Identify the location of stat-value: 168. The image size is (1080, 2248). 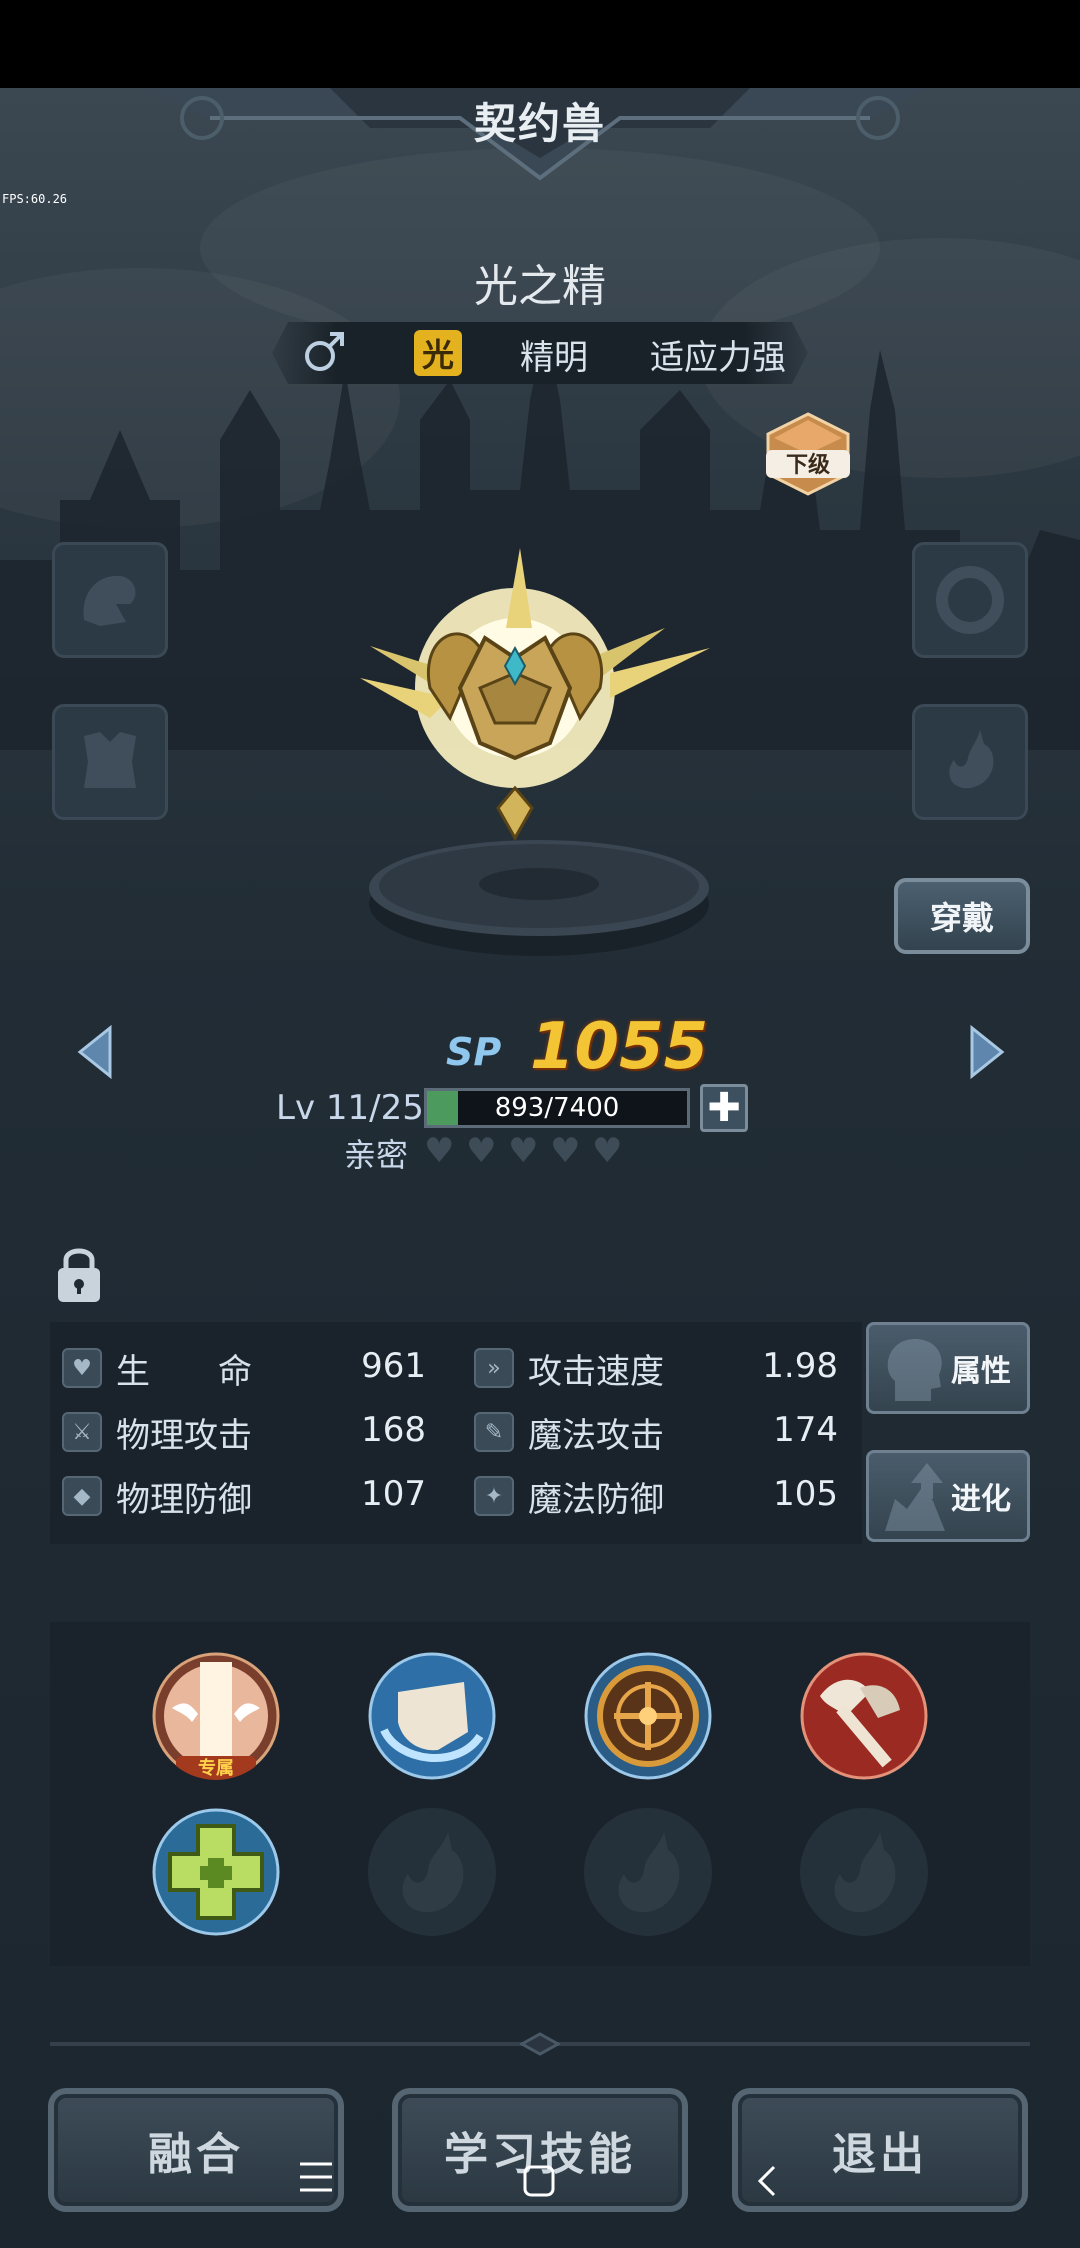
(393, 1430).